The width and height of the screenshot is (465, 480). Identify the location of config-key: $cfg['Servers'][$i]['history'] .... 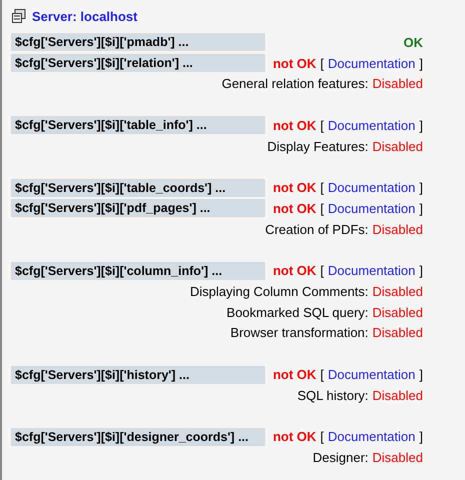
(138, 375).